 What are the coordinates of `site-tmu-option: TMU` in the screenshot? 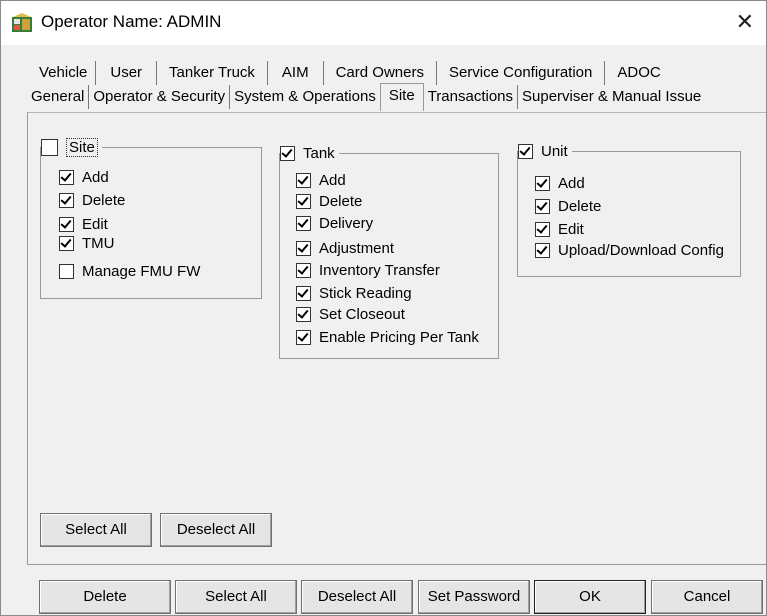 It's located at (87, 243).